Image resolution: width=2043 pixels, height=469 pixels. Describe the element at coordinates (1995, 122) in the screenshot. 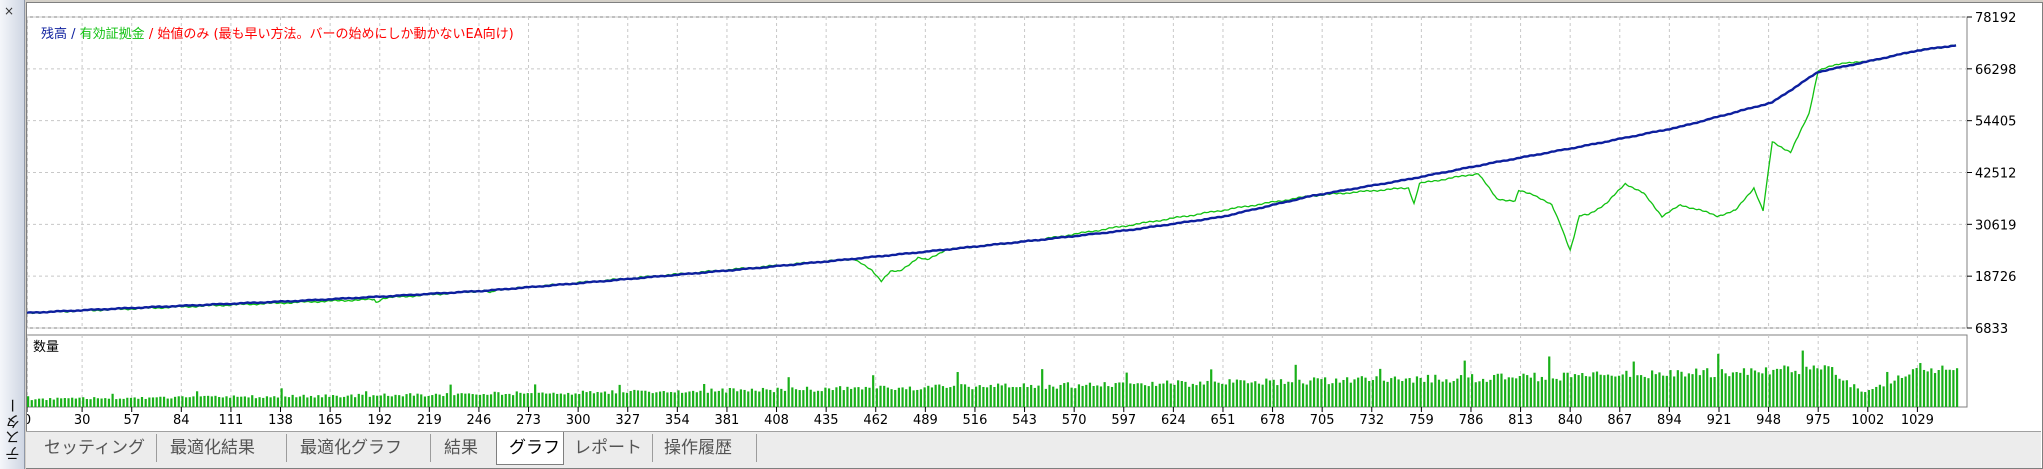

I see `y-tick-label: 54405` at that location.